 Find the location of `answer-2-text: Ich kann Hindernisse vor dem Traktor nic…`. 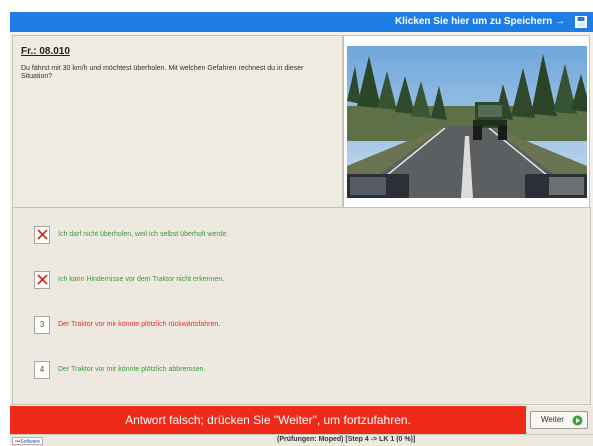

answer-2-text: Ich kann Hindernisse vor dem Traktor nic… is located at coordinates (141, 279).